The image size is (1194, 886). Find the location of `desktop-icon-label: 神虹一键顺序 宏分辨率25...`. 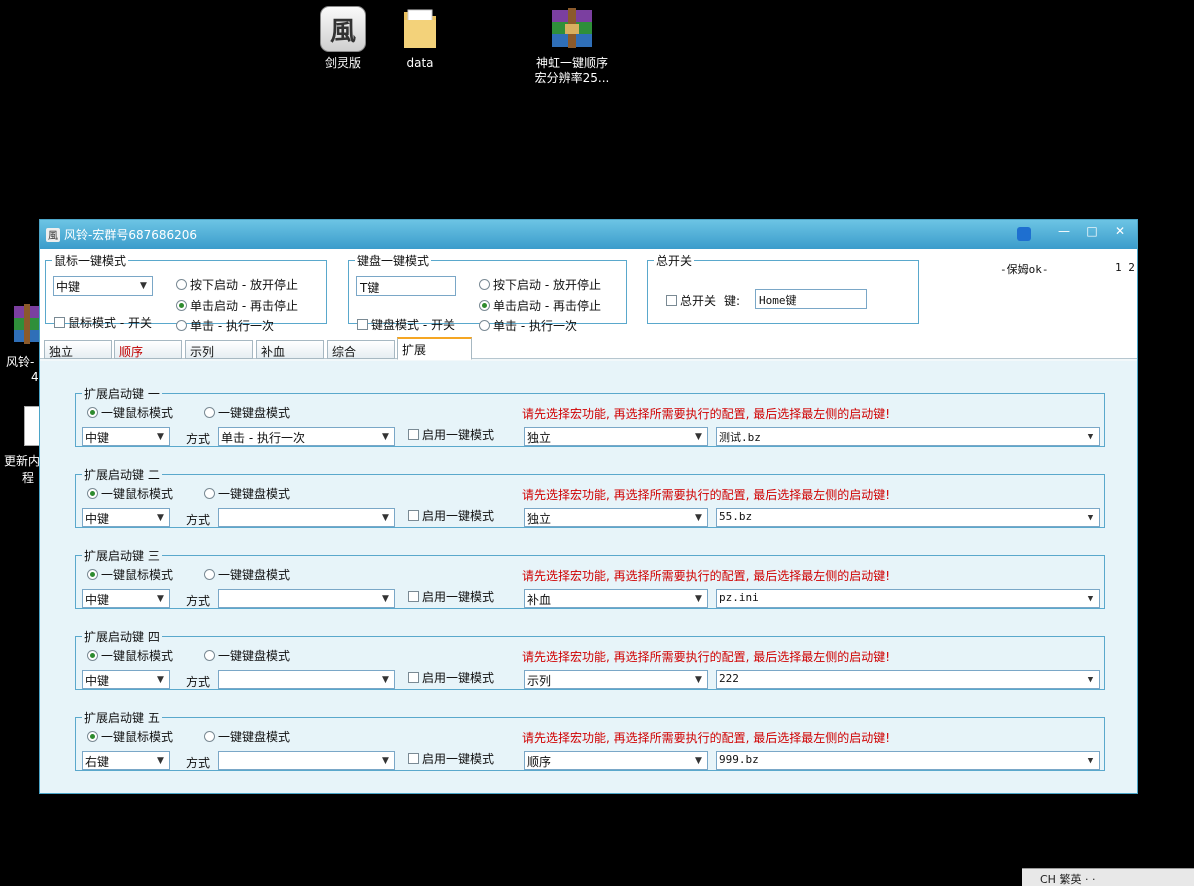

desktop-icon-label: 神虹一键顺序 宏分辨率25... is located at coordinates (572, 70).